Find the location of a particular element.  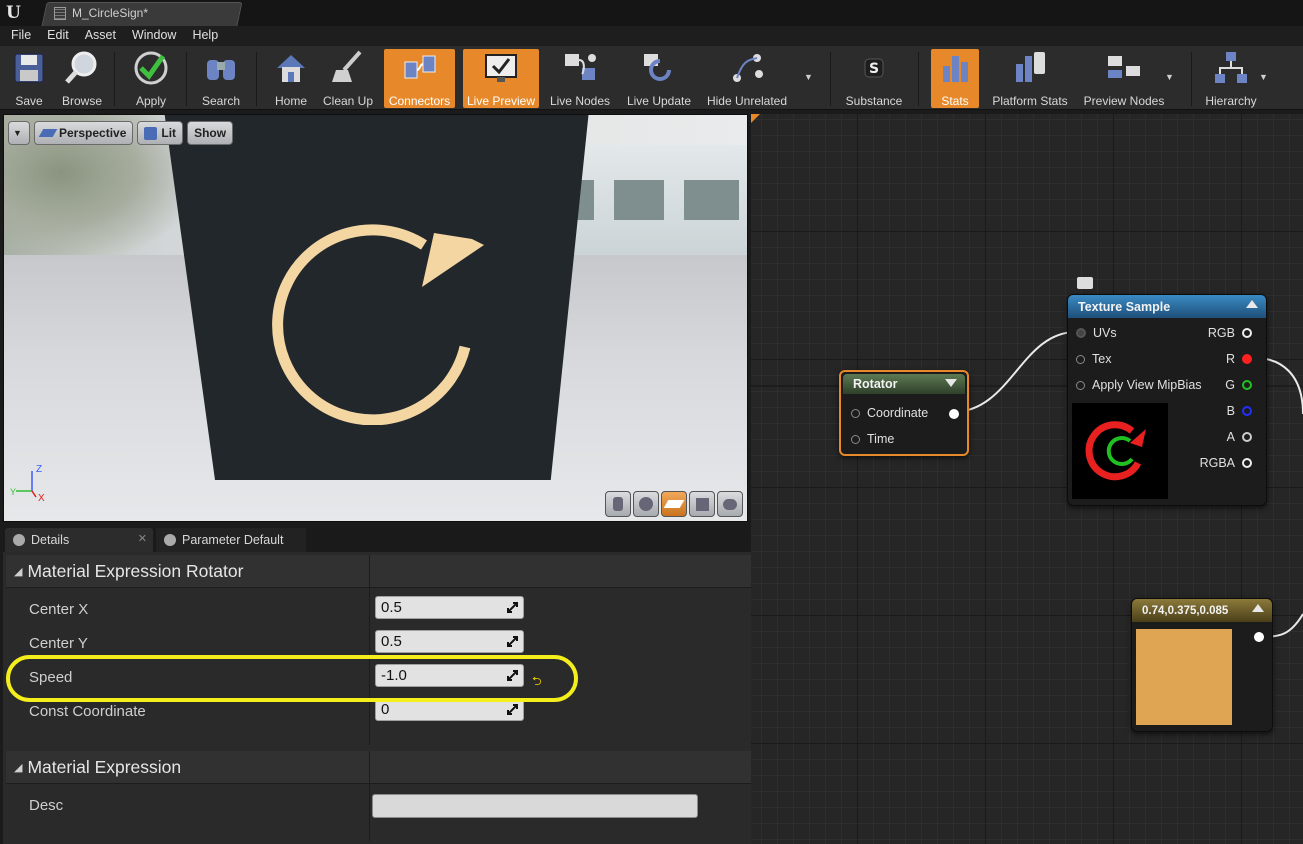

menu-bar: File Edit Asset Window Help is located at coordinates (651, 36).